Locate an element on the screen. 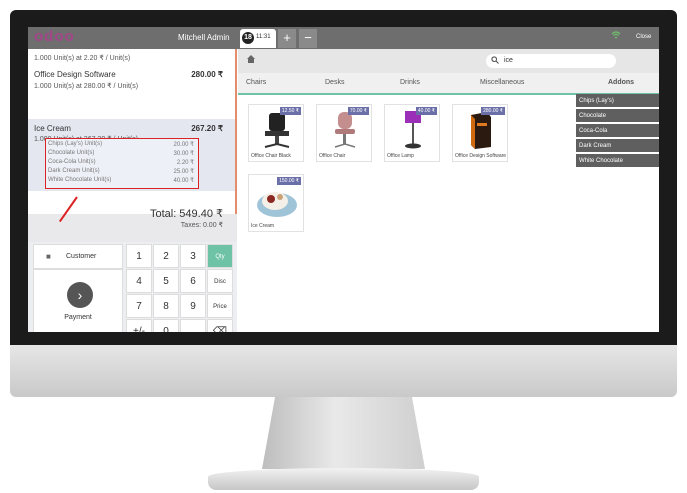 The width and height of the screenshot is (687, 493). price-tag: 40.00 ₹ is located at coordinates (426, 111).